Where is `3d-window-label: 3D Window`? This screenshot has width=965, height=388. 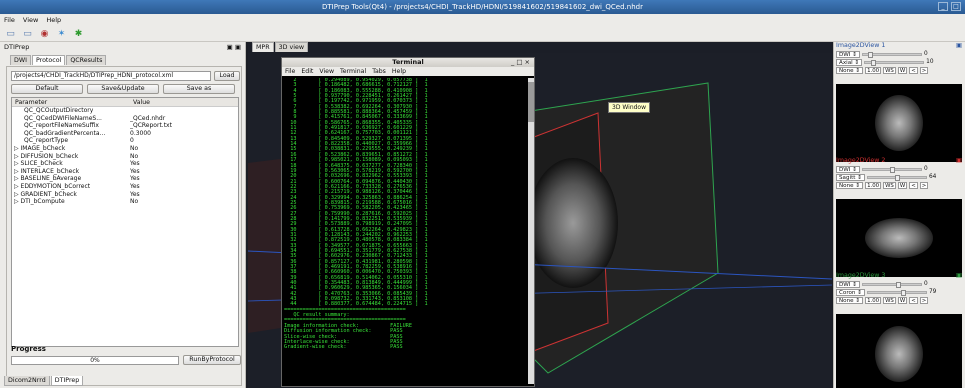
3d-window-label: 3D Window is located at coordinates (629, 107).